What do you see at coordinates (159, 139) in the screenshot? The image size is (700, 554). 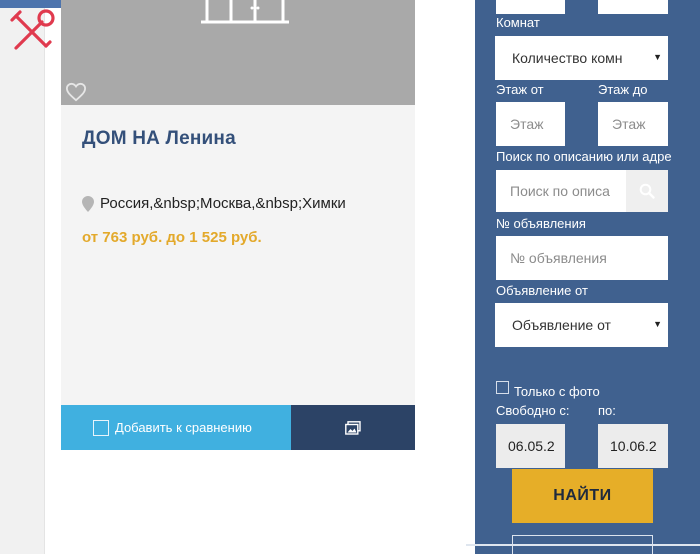 I see `listing-title: ДОМ НА Ленина` at bounding box center [159, 139].